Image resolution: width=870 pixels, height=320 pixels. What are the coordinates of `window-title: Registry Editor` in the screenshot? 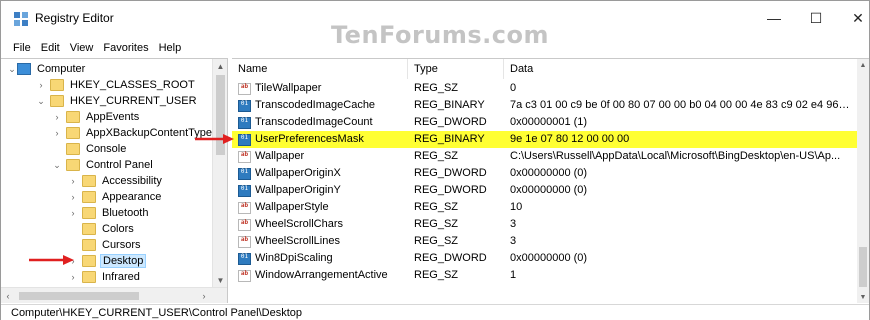 It's located at (74, 18).